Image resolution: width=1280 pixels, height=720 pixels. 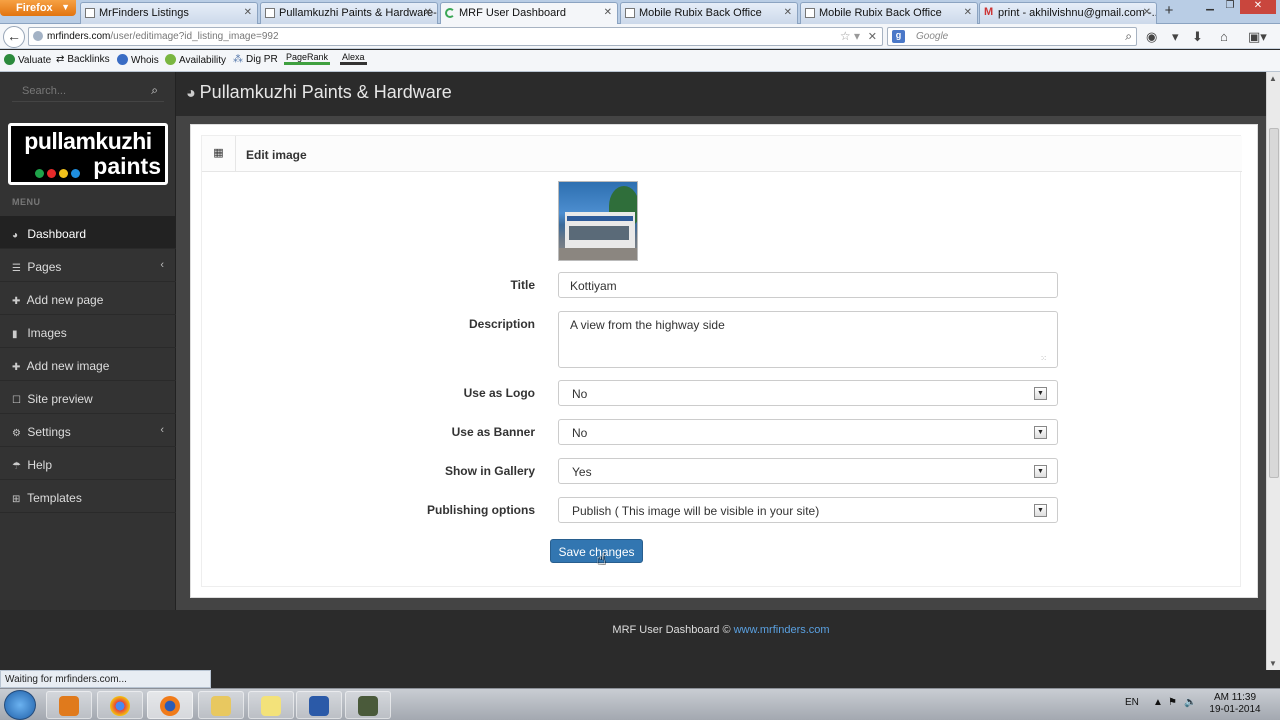 What do you see at coordinates (1235, 704) in the screenshot?
I see `clock: AM 11:39 19-01-2014` at bounding box center [1235, 704].